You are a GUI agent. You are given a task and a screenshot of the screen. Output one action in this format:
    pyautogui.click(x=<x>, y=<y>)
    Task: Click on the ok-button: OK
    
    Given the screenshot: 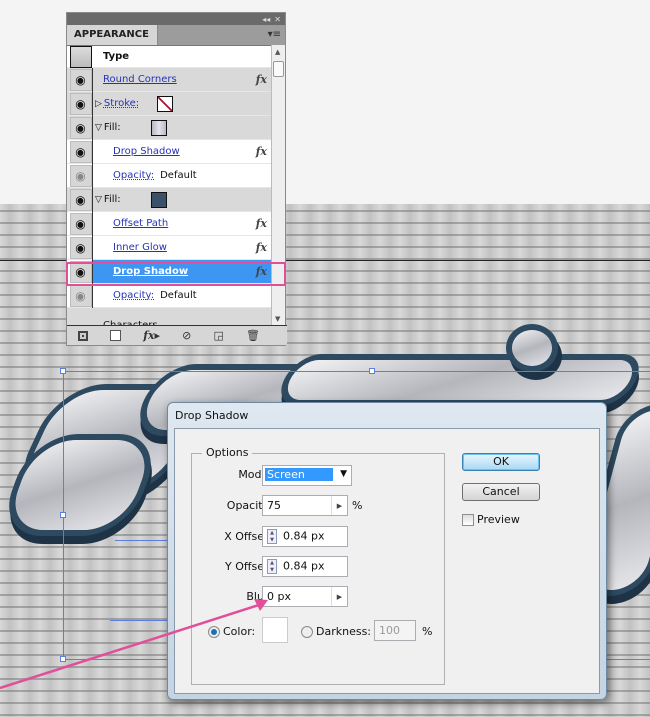 What is the action you would take?
    pyautogui.click(x=501, y=462)
    